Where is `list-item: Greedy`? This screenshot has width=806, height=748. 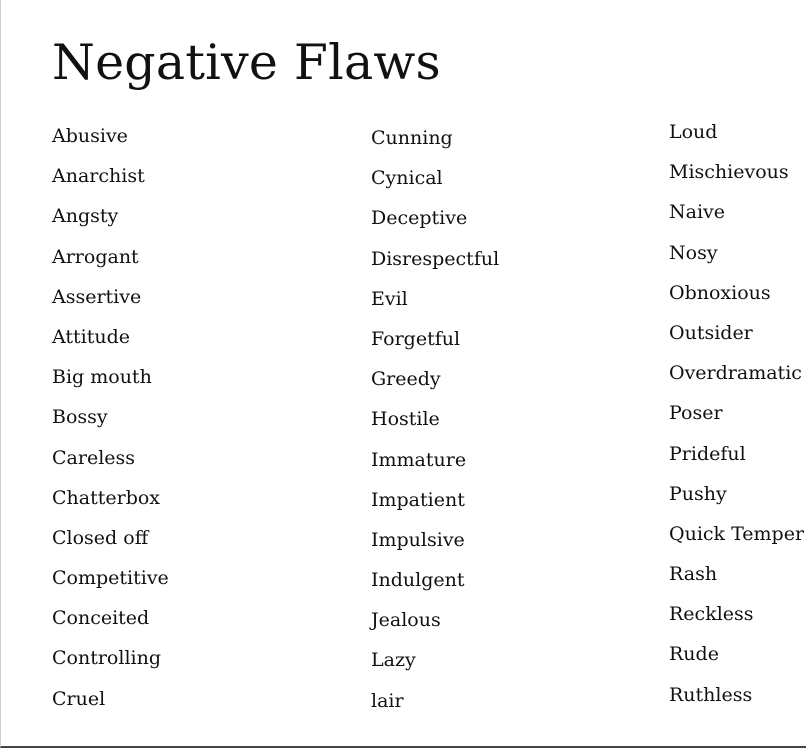 list-item: Greedy is located at coordinates (406, 379).